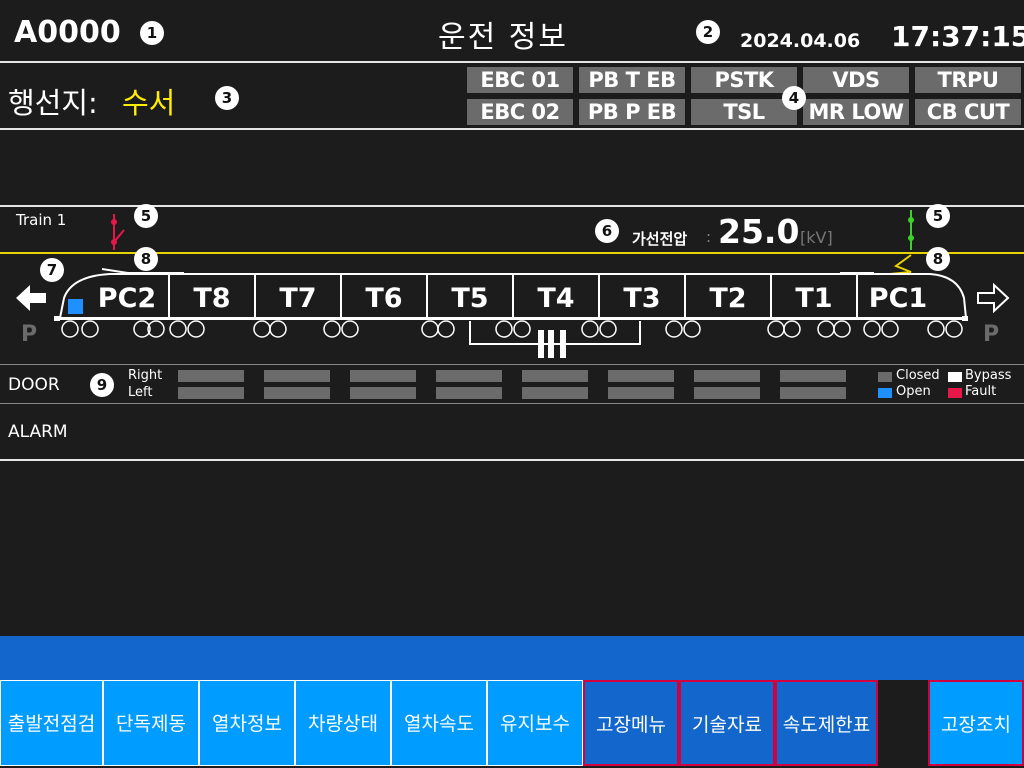 This screenshot has height=768, width=1024. I want to click on menu-maintenance: 유지보수, so click(535, 723).